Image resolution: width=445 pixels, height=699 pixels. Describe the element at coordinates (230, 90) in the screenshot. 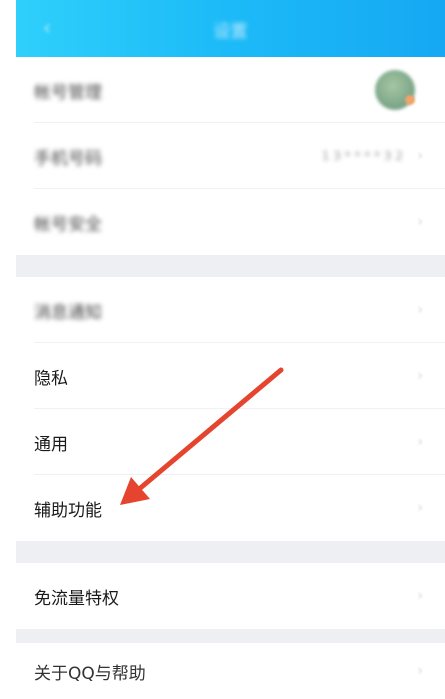

I see `list-item-account-management: 帐号管理` at that location.